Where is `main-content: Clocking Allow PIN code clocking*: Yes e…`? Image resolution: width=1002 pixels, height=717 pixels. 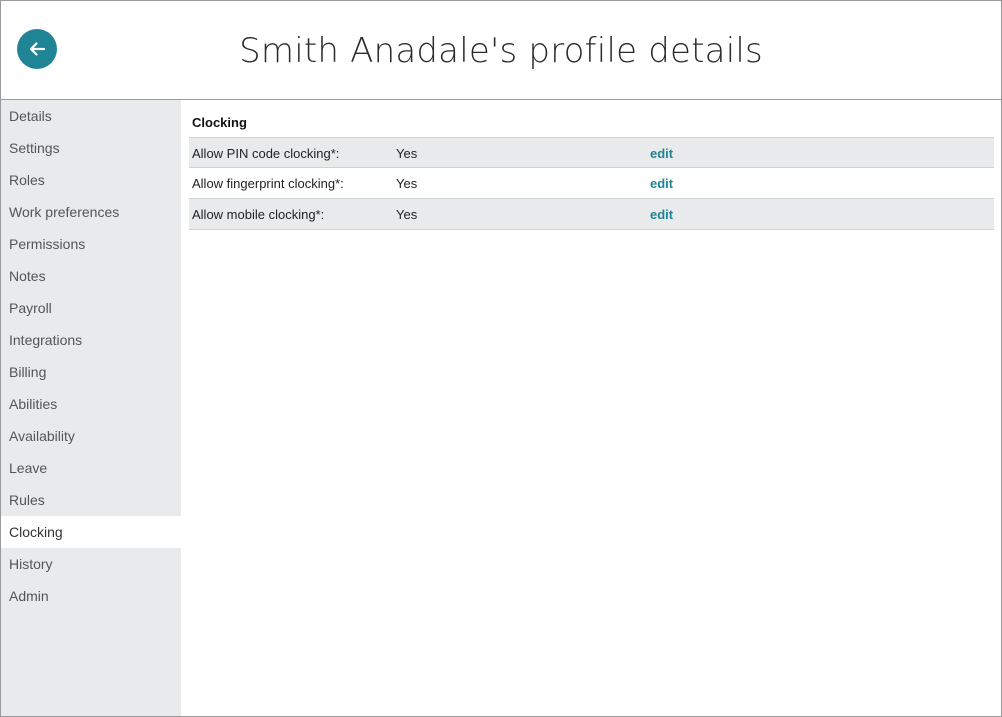 main-content: Clocking Allow PIN code clocking*: Yes e… is located at coordinates (591, 165).